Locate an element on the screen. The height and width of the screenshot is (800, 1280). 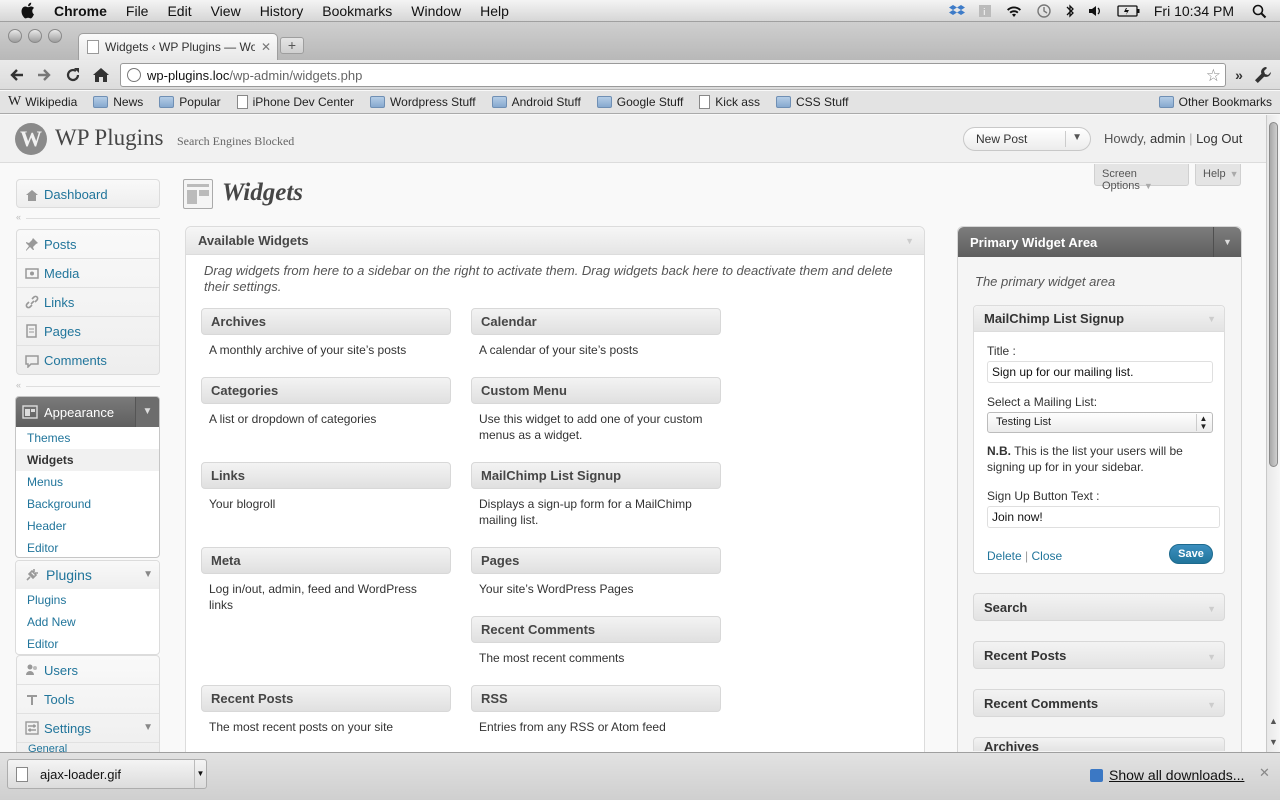
submenu-header: Header is located at coordinates (87, 526).